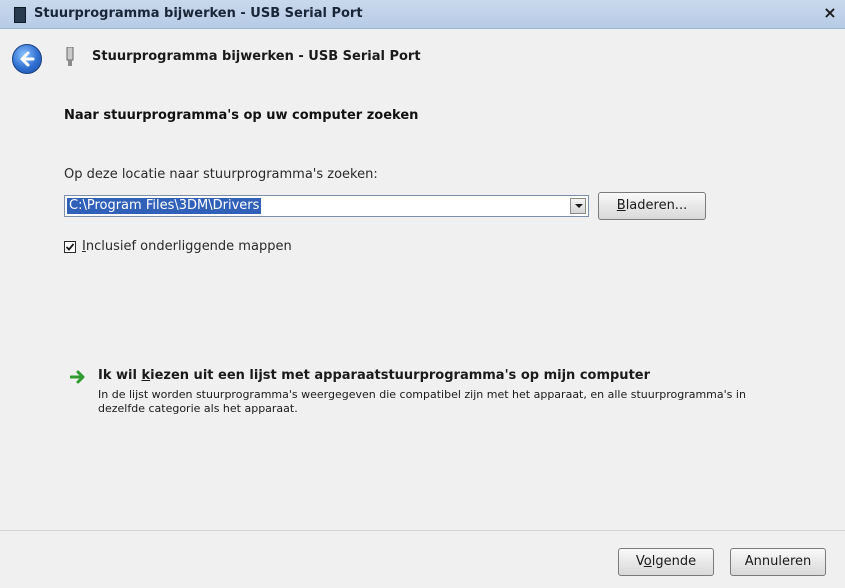 The width and height of the screenshot is (845, 588). Describe the element at coordinates (674, 561) in the screenshot. I see `next-label-rest: lgende` at that location.